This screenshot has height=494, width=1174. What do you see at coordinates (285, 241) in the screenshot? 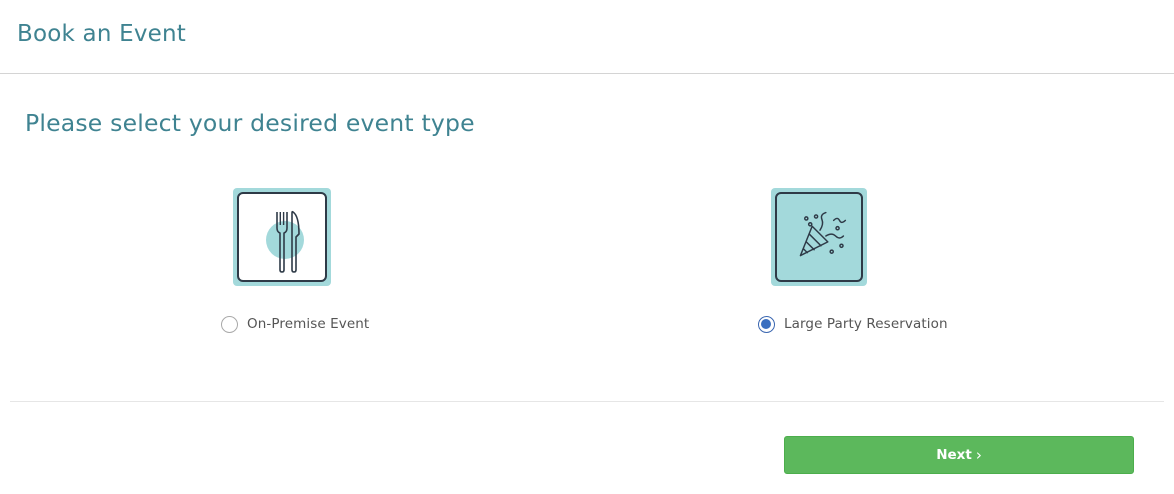
I see `fork-knife-icon` at bounding box center [285, 241].